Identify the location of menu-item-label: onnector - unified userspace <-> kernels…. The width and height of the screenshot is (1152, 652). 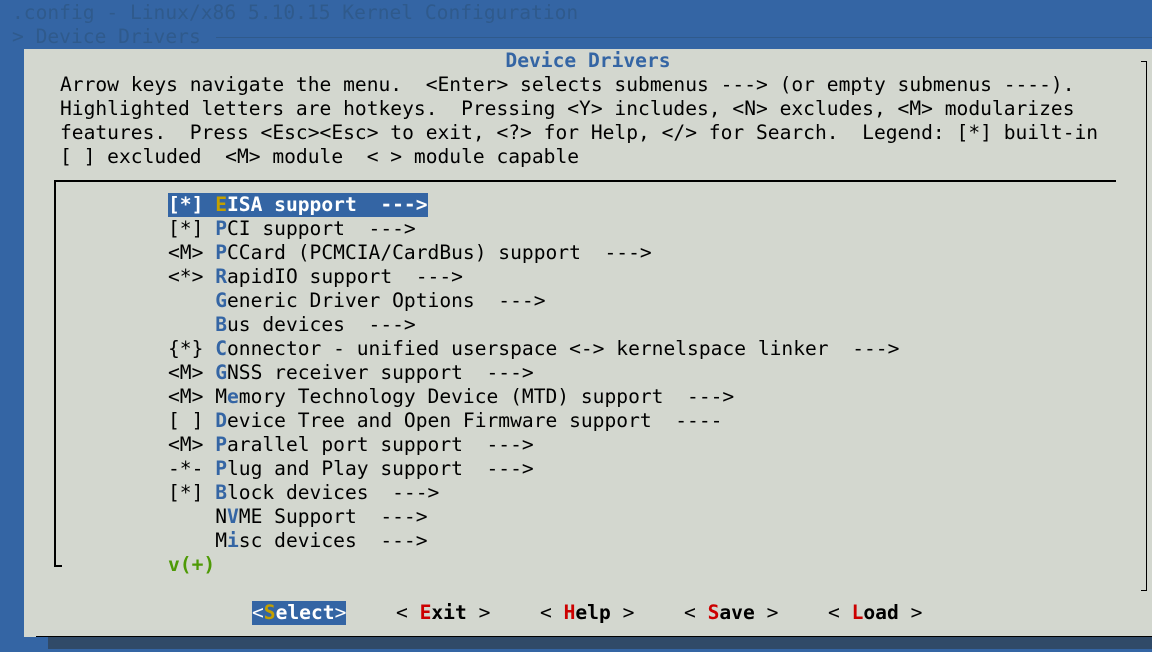
(563, 348).